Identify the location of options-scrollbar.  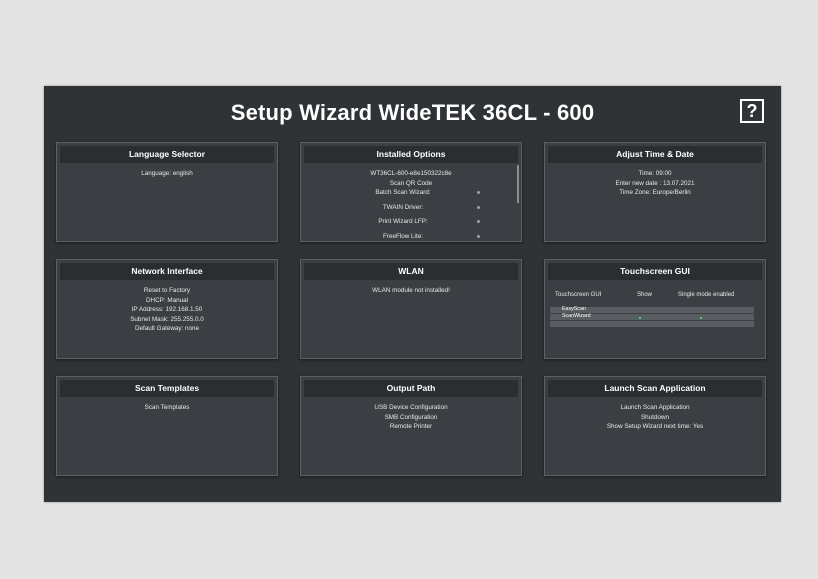
(518, 184).